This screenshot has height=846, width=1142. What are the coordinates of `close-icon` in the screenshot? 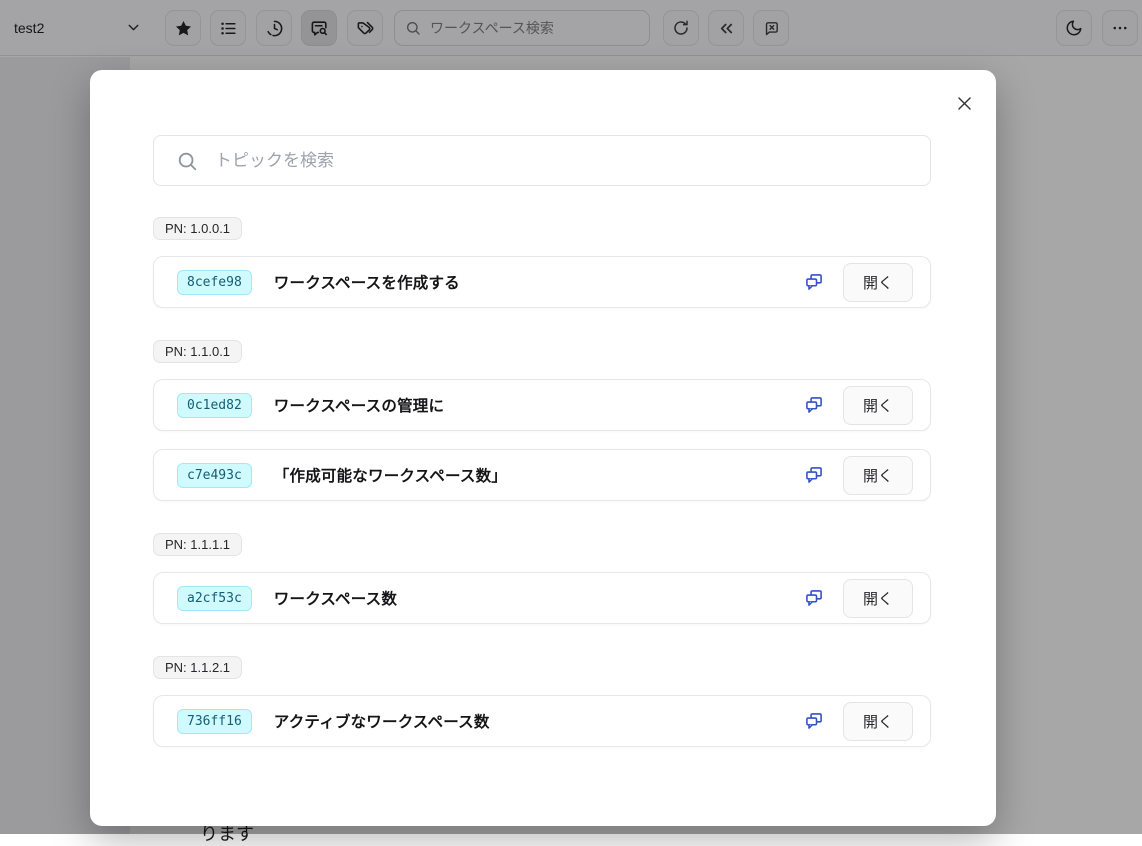 It's located at (964, 103).